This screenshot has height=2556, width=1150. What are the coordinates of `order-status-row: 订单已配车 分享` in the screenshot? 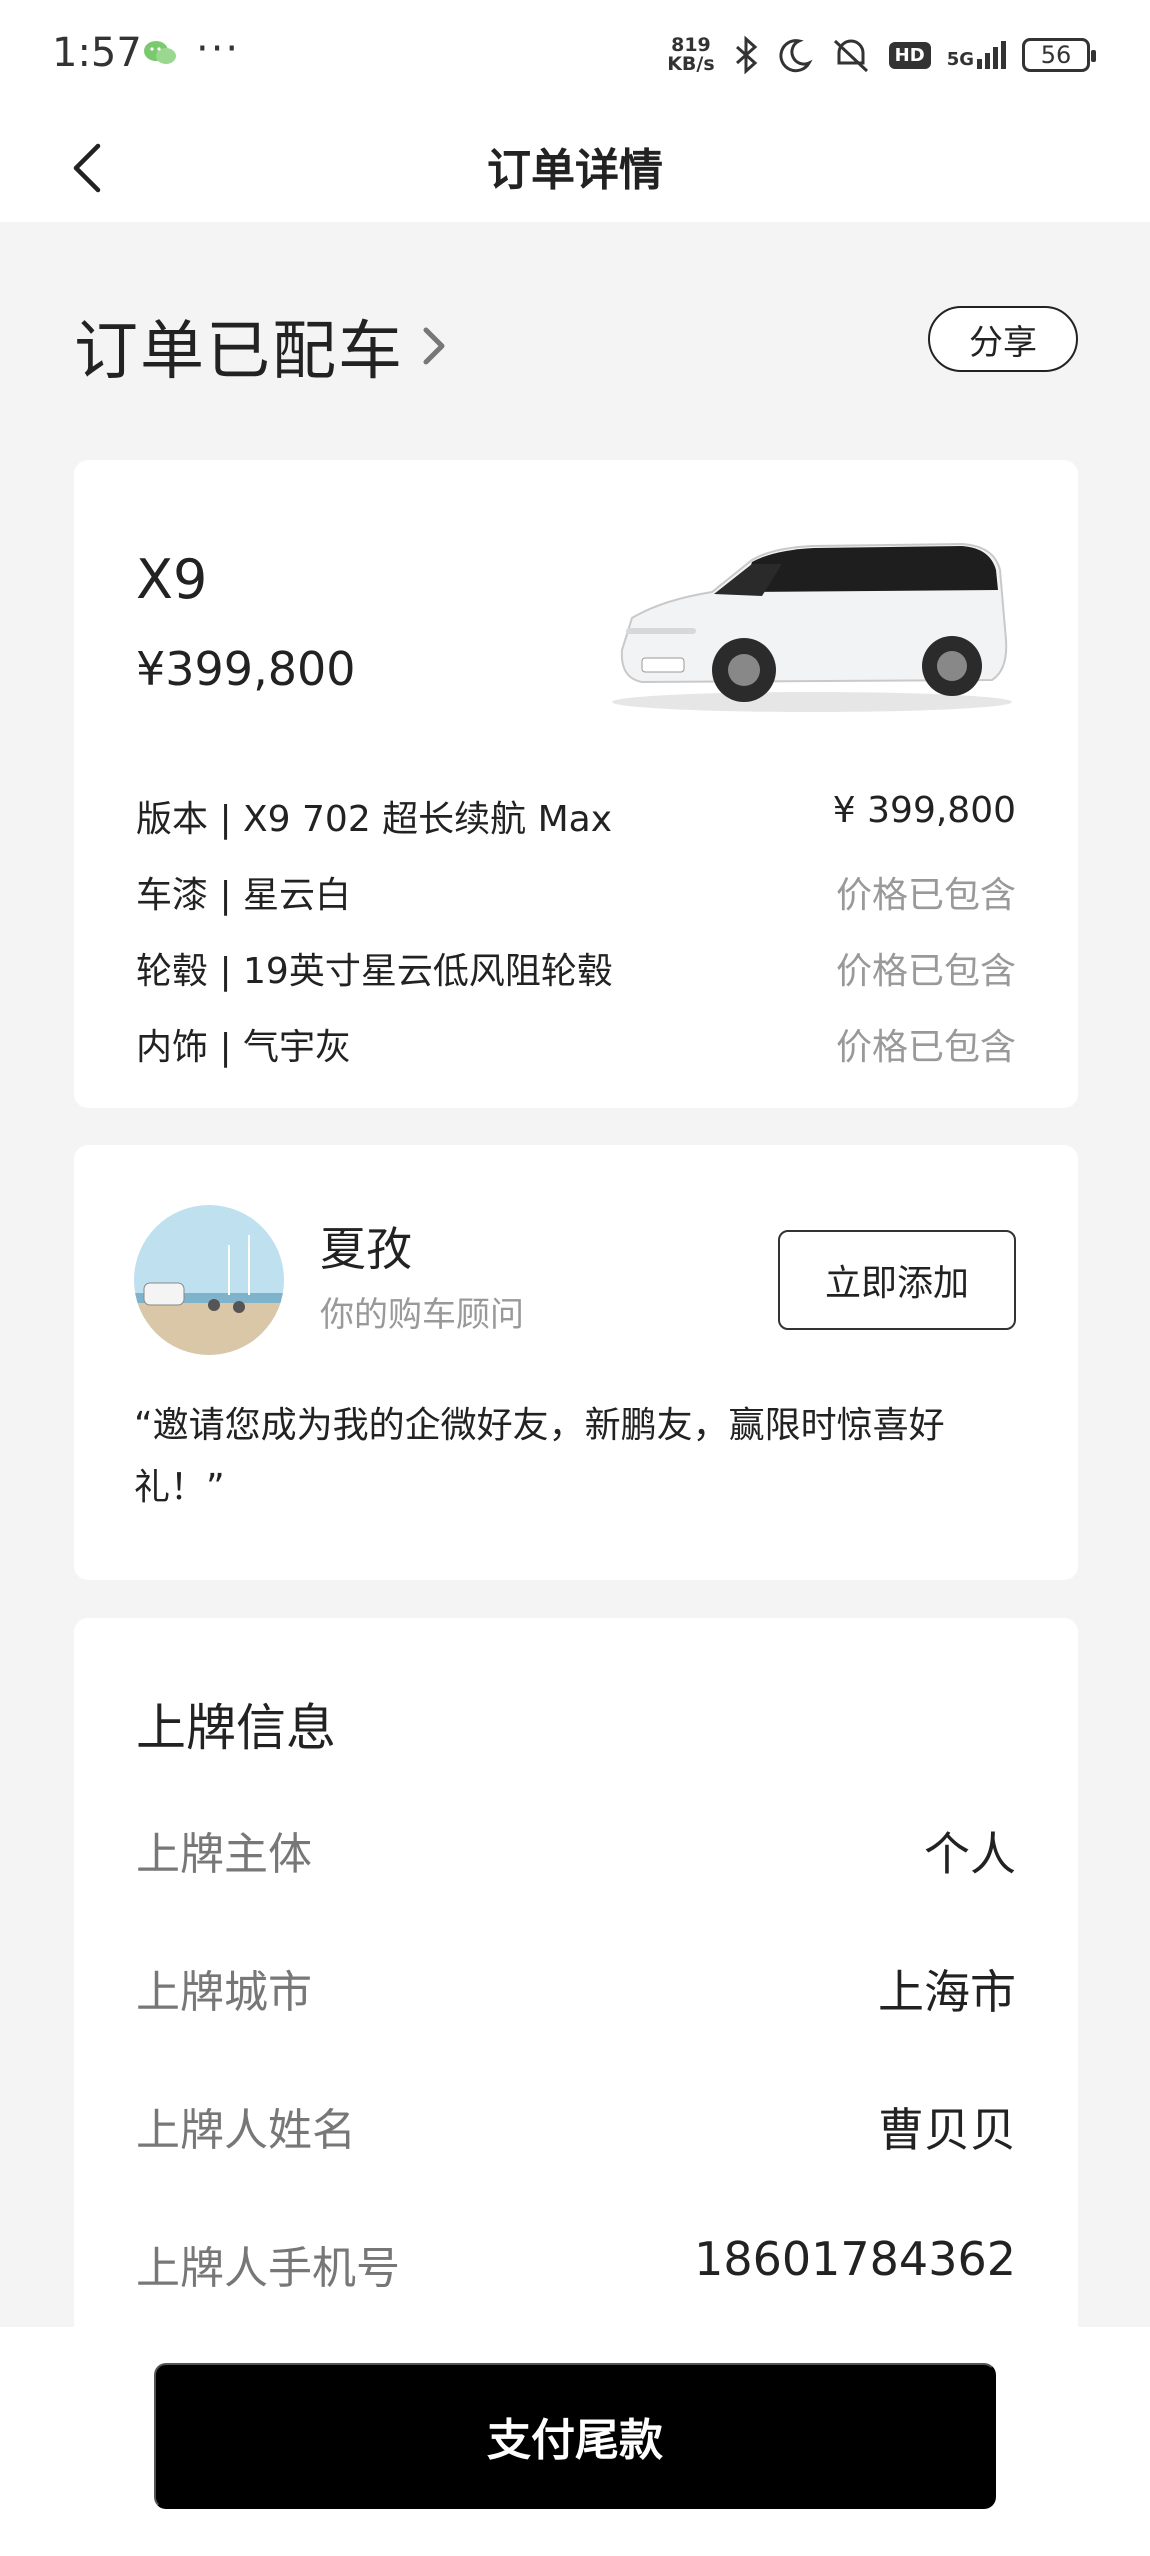 It's located at (576, 340).